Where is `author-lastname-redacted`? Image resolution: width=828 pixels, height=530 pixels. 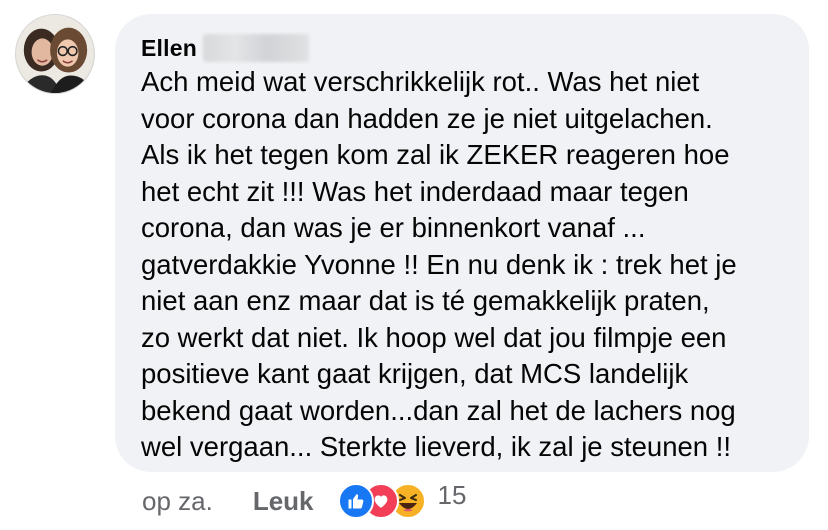 author-lastname-redacted is located at coordinates (255, 48).